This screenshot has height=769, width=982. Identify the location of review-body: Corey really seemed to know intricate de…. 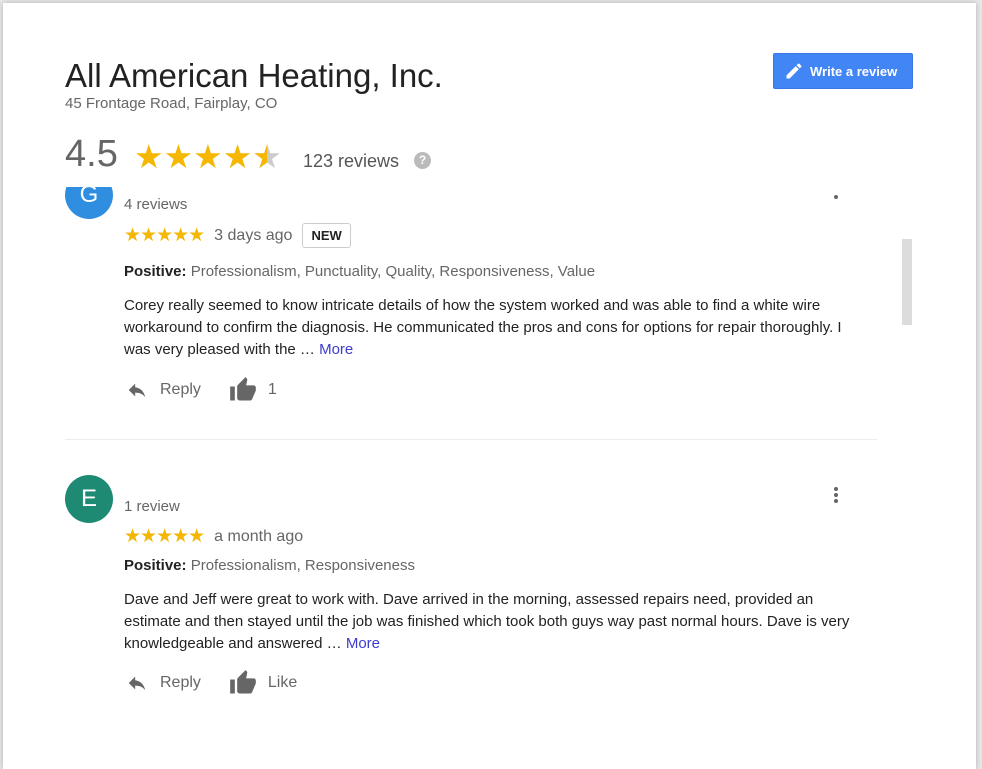
(483, 327).